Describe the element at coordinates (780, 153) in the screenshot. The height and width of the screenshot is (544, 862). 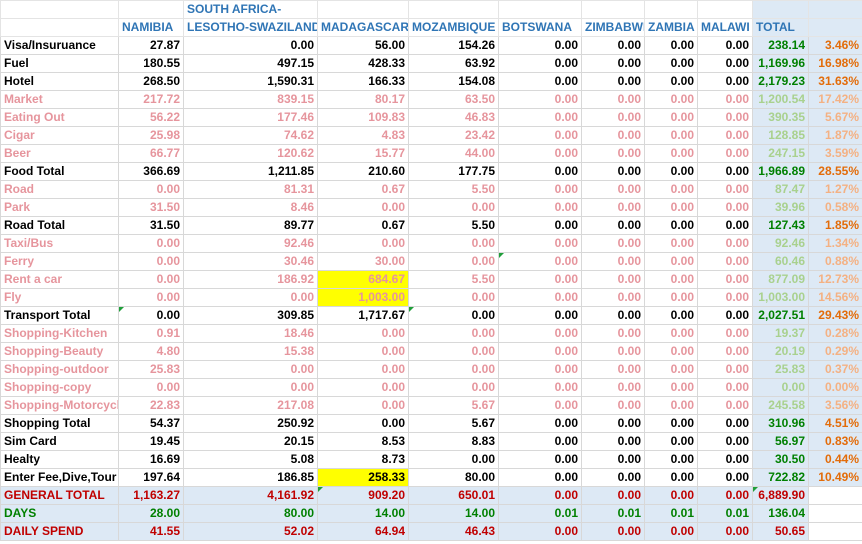
I see `total-cell: 247.15` at that location.